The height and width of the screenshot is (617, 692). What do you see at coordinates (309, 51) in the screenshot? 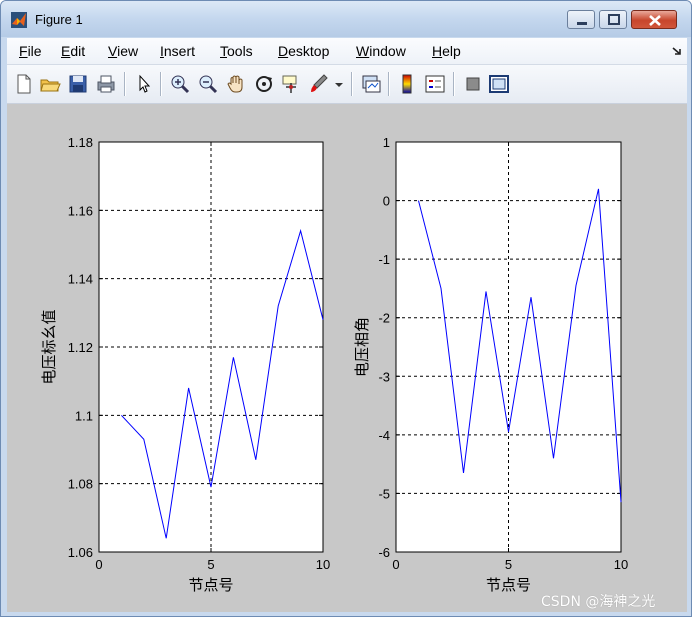
I see `menu-label-rest: esktop` at bounding box center [309, 51].